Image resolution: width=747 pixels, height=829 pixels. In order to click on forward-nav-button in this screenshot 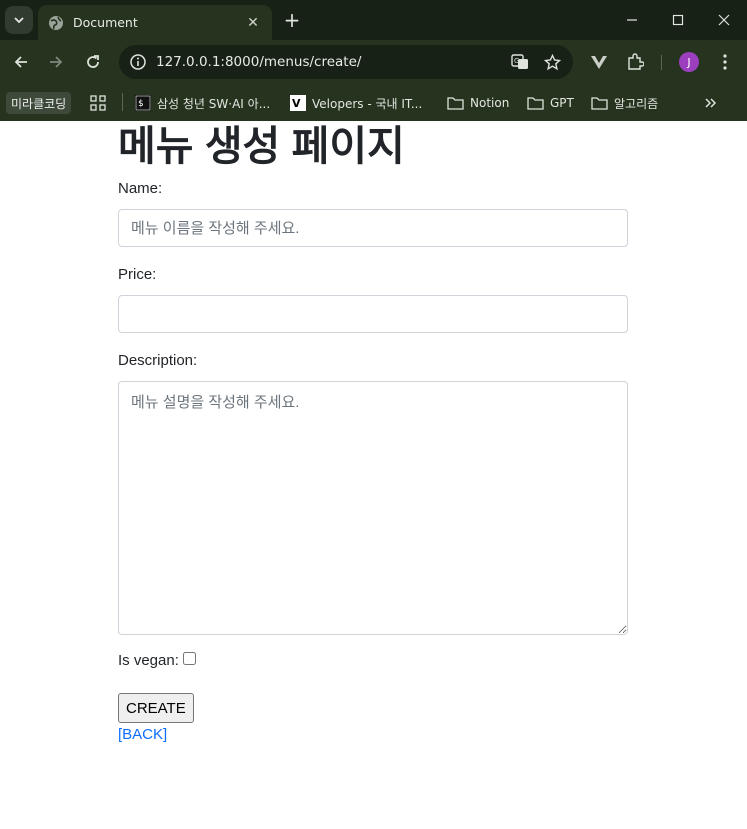, I will do `click(56, 62)`.